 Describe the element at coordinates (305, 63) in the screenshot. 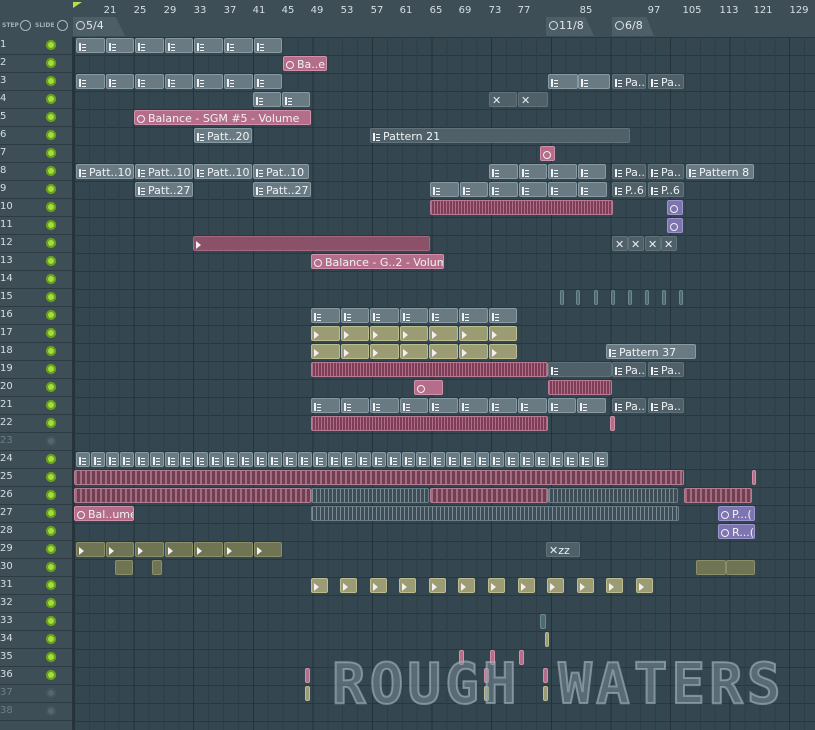

I see `automation-clip: Ba..e` at that location.